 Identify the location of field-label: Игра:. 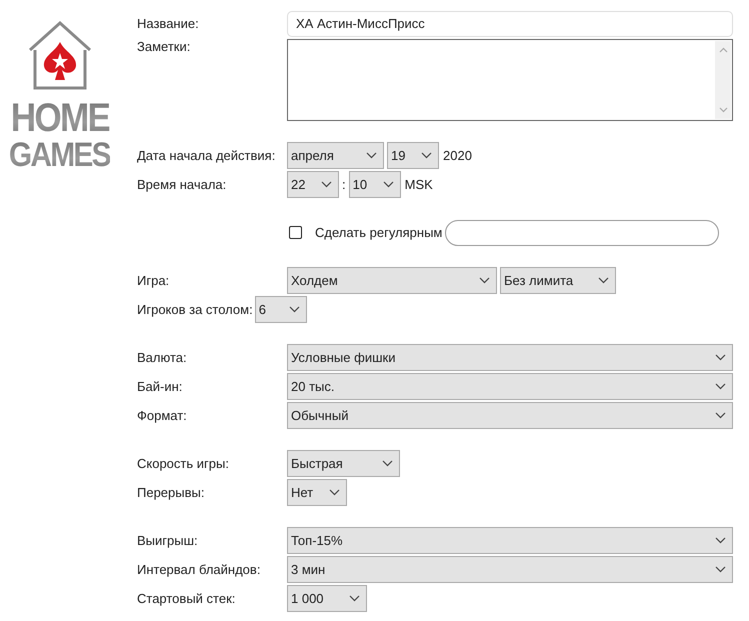
(153, 280).